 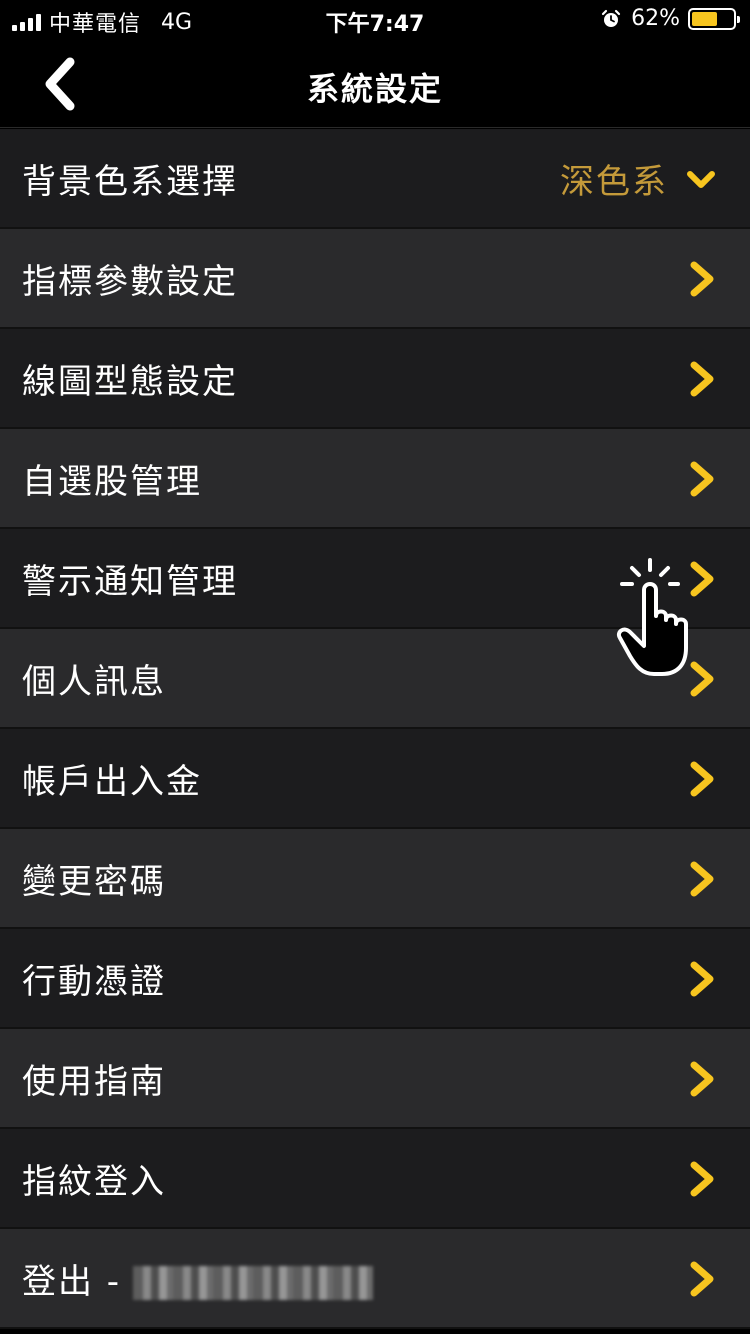 What do you see at coordinates (375, 179) in the screenshot?
I see `theme-select-row: 背景色系選擇 深色系` at bounding box center [375, 179].